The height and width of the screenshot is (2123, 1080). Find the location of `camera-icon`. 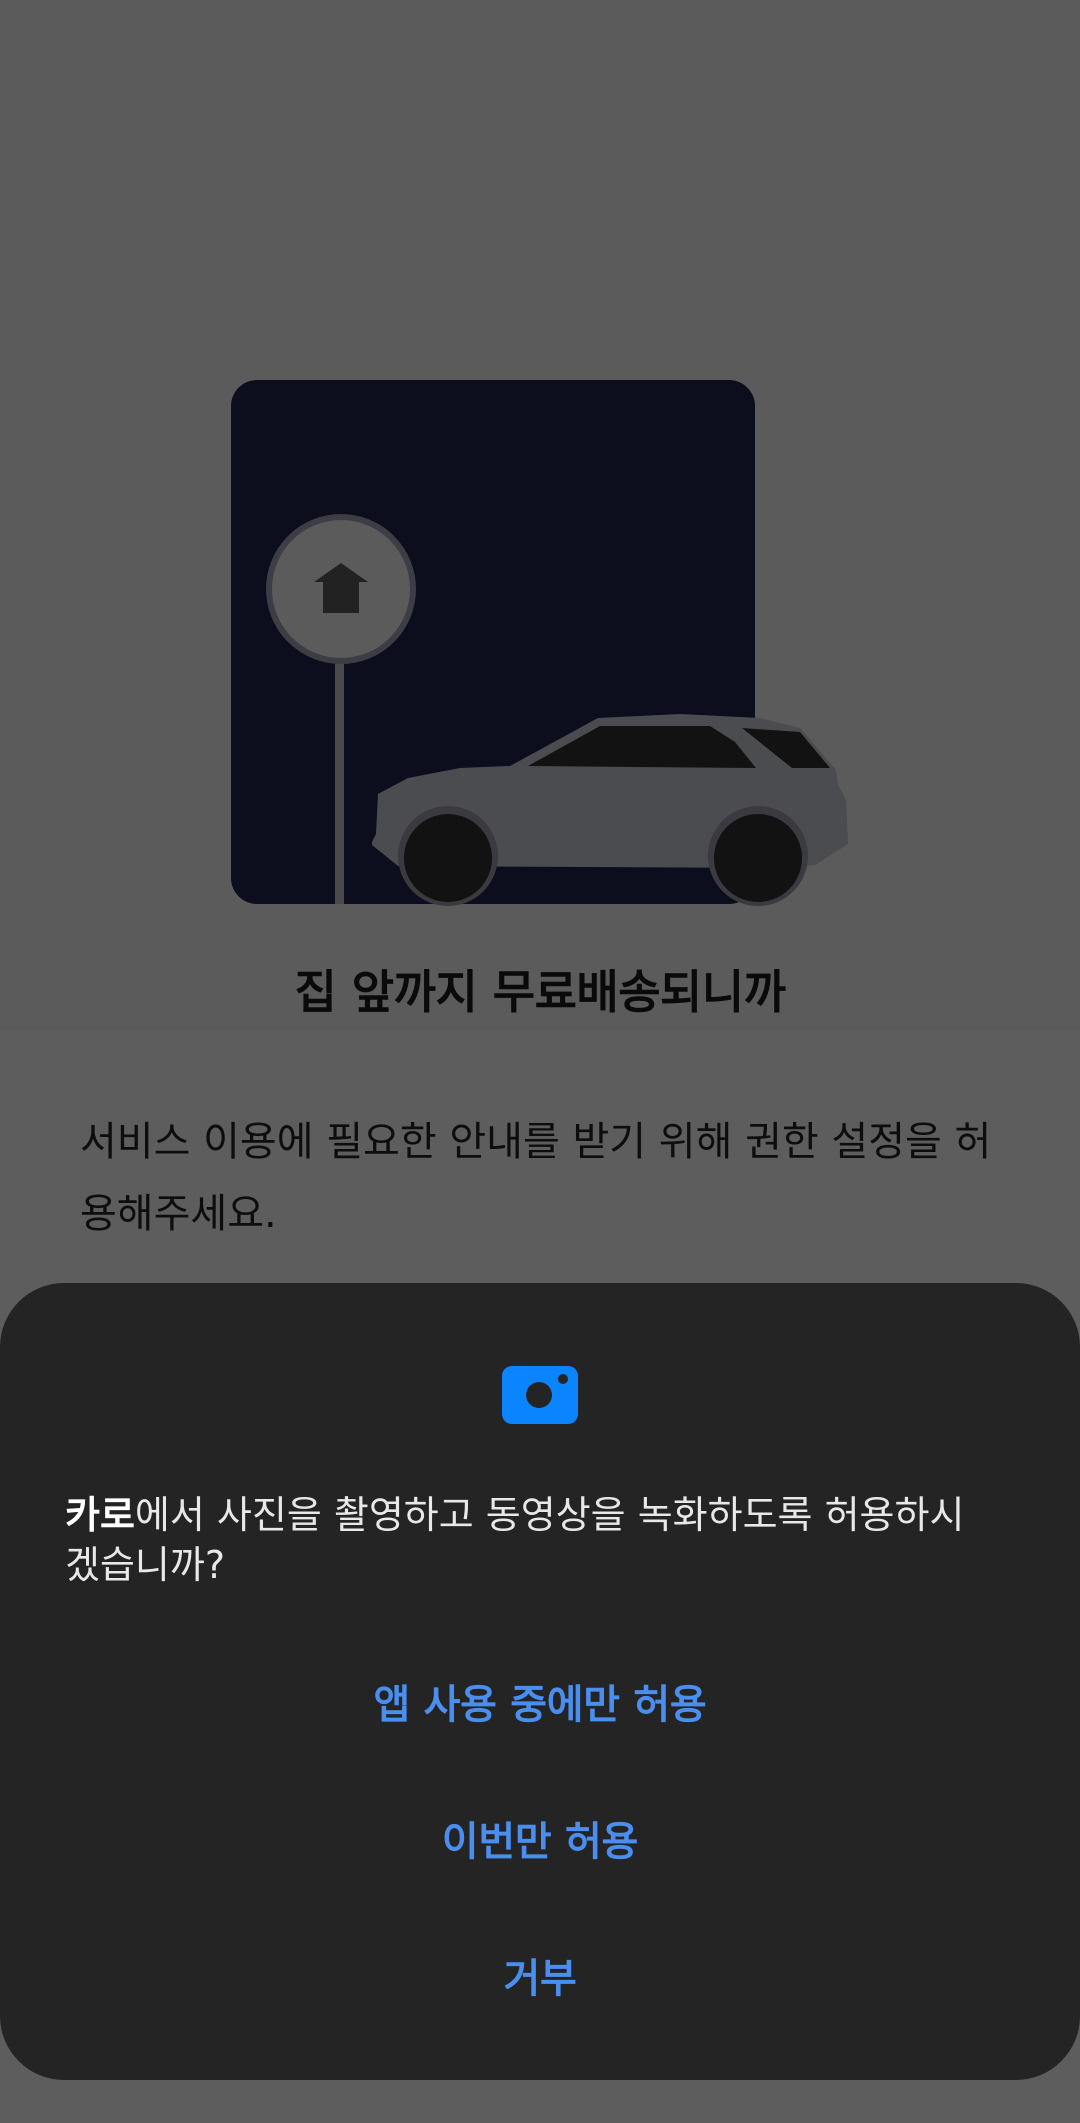

camera-icon is located at coordinates (540, 1395).